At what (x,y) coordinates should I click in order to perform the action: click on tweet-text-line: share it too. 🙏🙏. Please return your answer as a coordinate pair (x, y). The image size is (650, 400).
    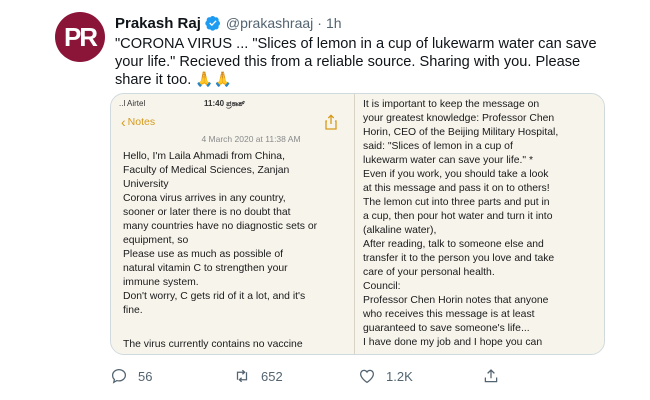
    Looking at the image, I should click on (173, 80).